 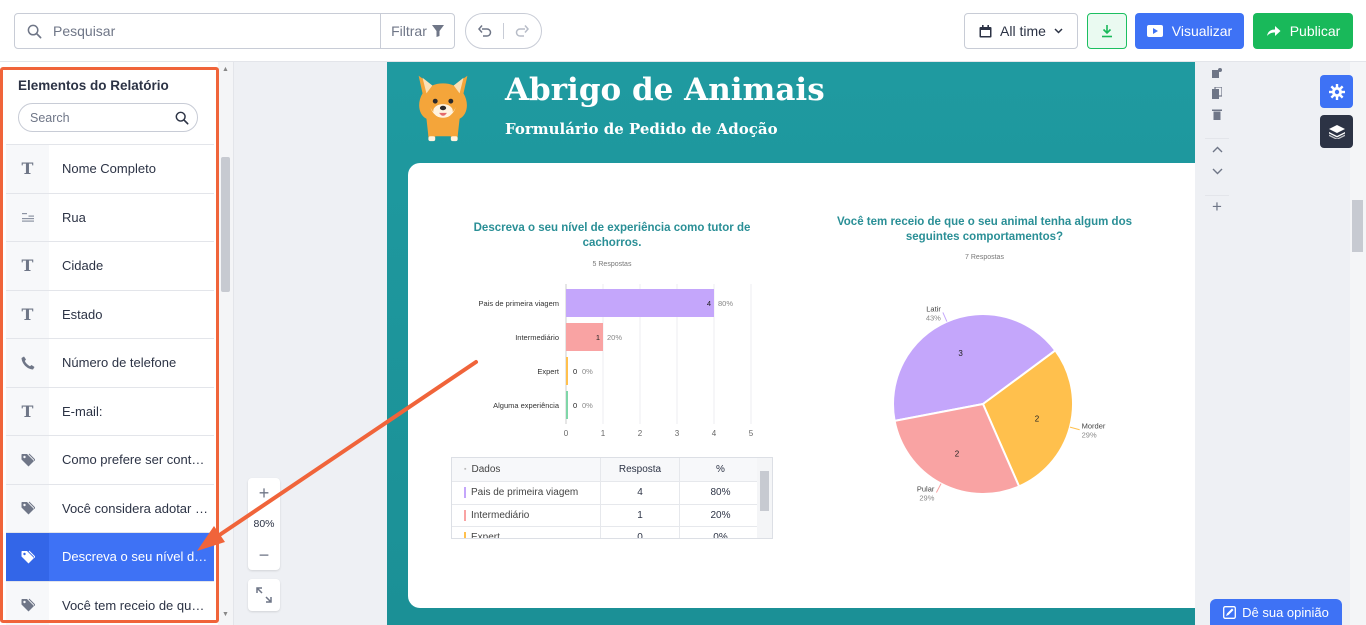 I want to click on canvas-scrollbar, so click(x=1358, y=343).